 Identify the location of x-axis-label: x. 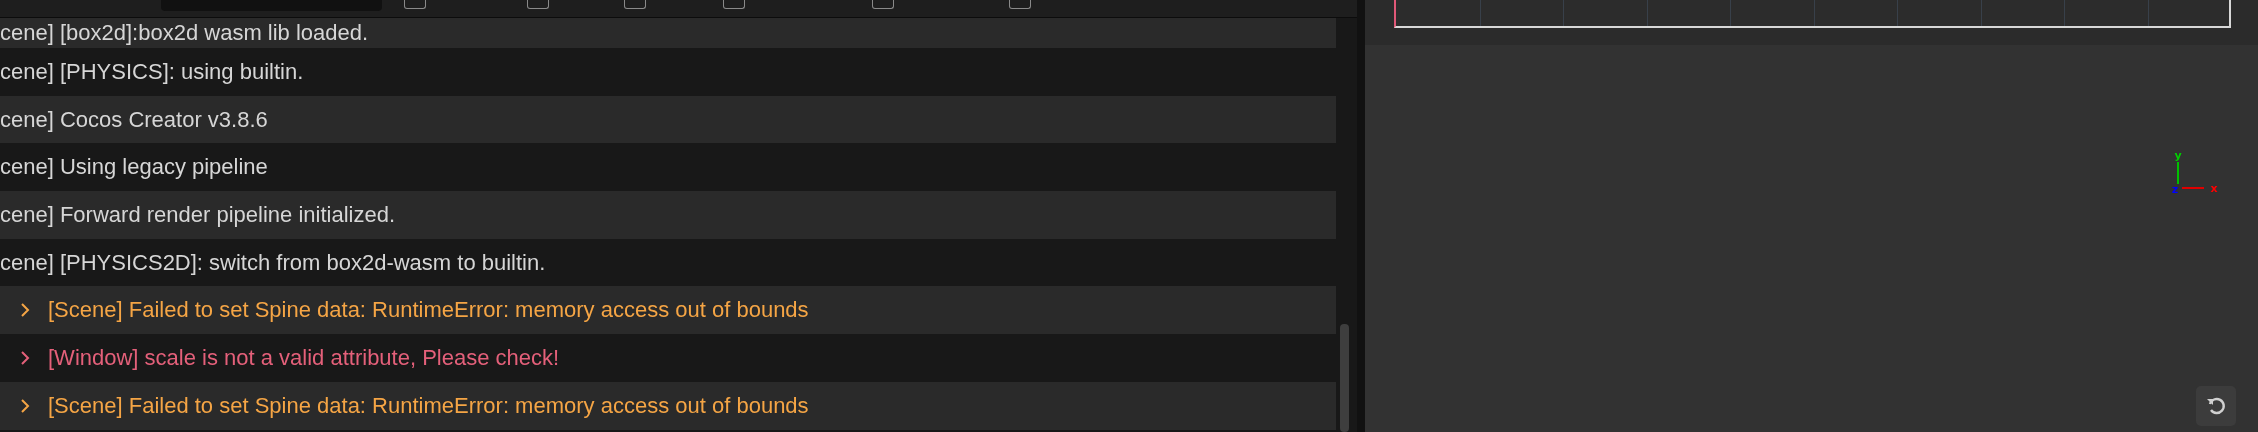
(2214, 188).